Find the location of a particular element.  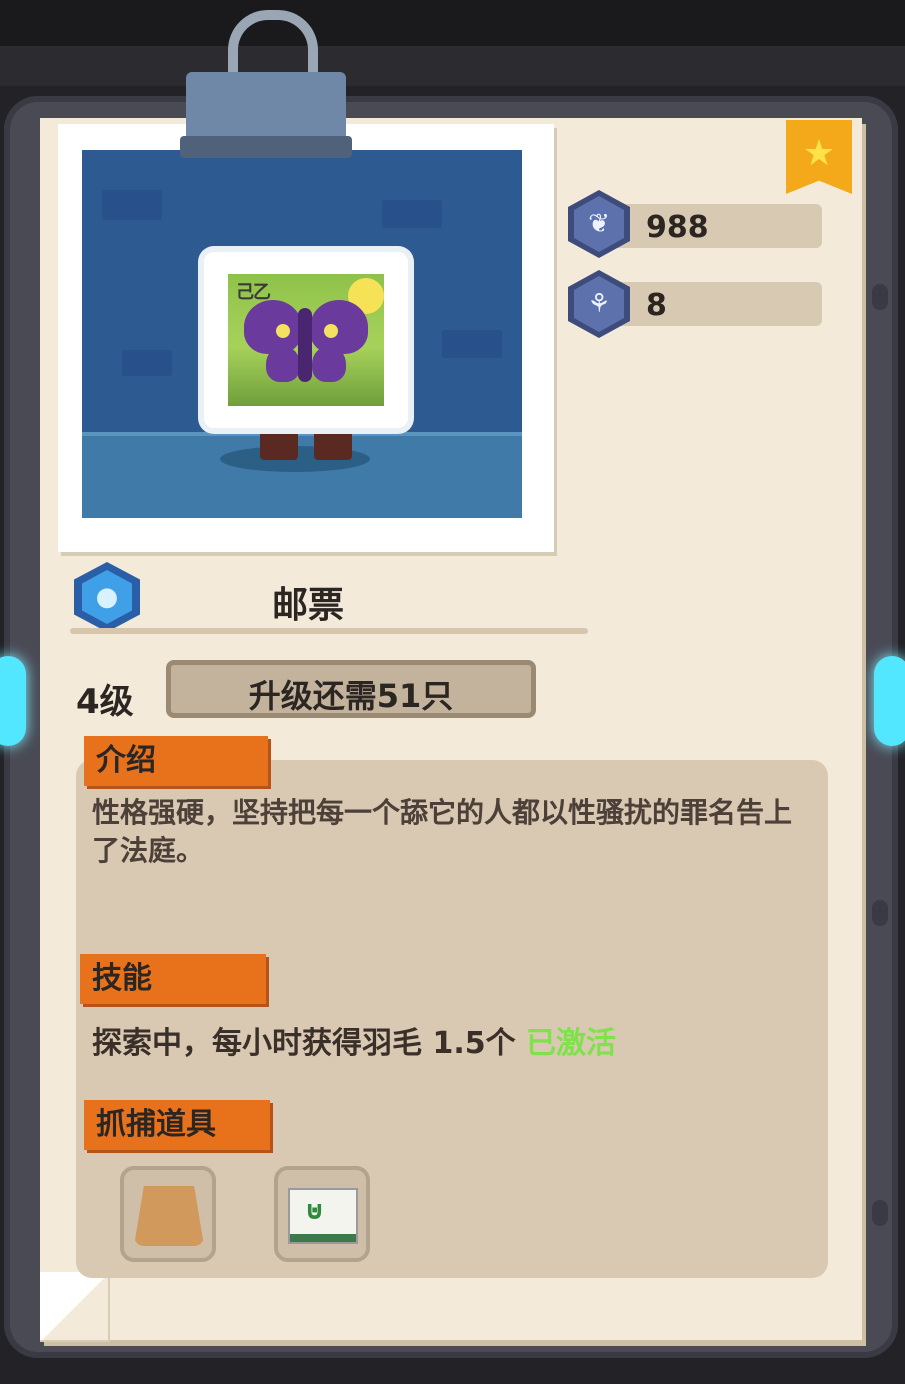

tools-header: 抓捕道具 is located at coordinates (177, 1125).